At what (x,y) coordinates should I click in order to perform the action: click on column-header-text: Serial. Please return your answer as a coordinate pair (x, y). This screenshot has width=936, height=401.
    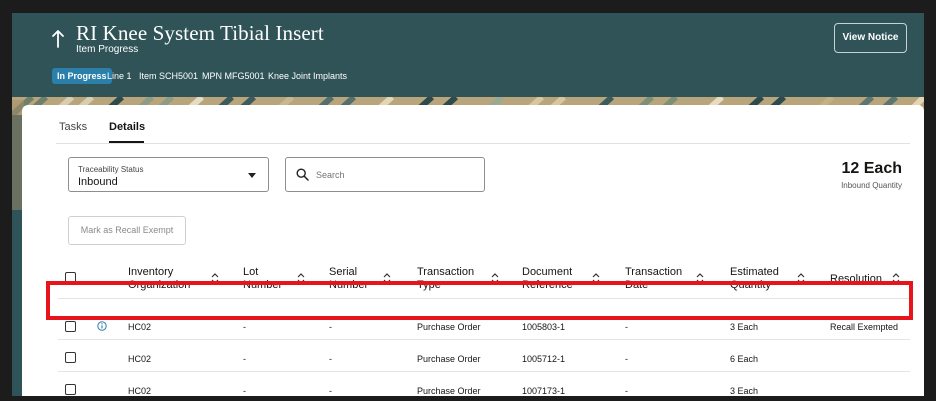
    Looking at the image, I should click on (343, 272).